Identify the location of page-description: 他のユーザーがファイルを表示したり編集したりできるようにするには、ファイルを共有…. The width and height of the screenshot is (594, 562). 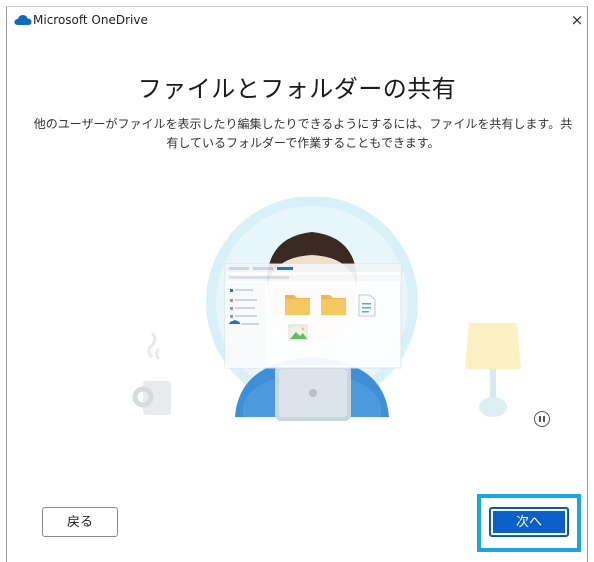
(303, 133).